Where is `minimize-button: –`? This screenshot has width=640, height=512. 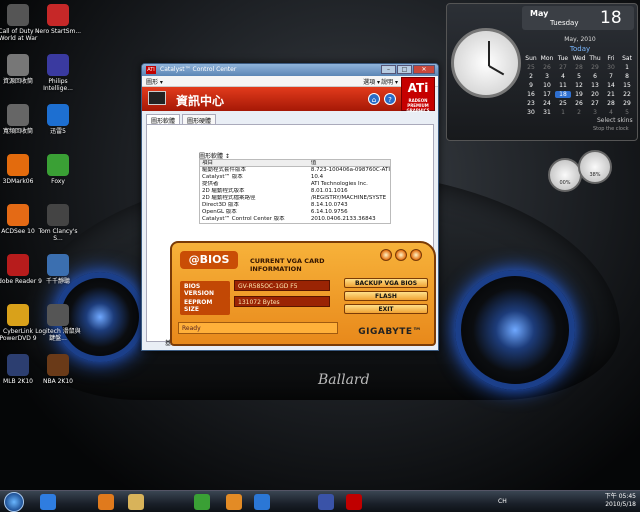 minimize-button: – is located at coordinates (388, 69).